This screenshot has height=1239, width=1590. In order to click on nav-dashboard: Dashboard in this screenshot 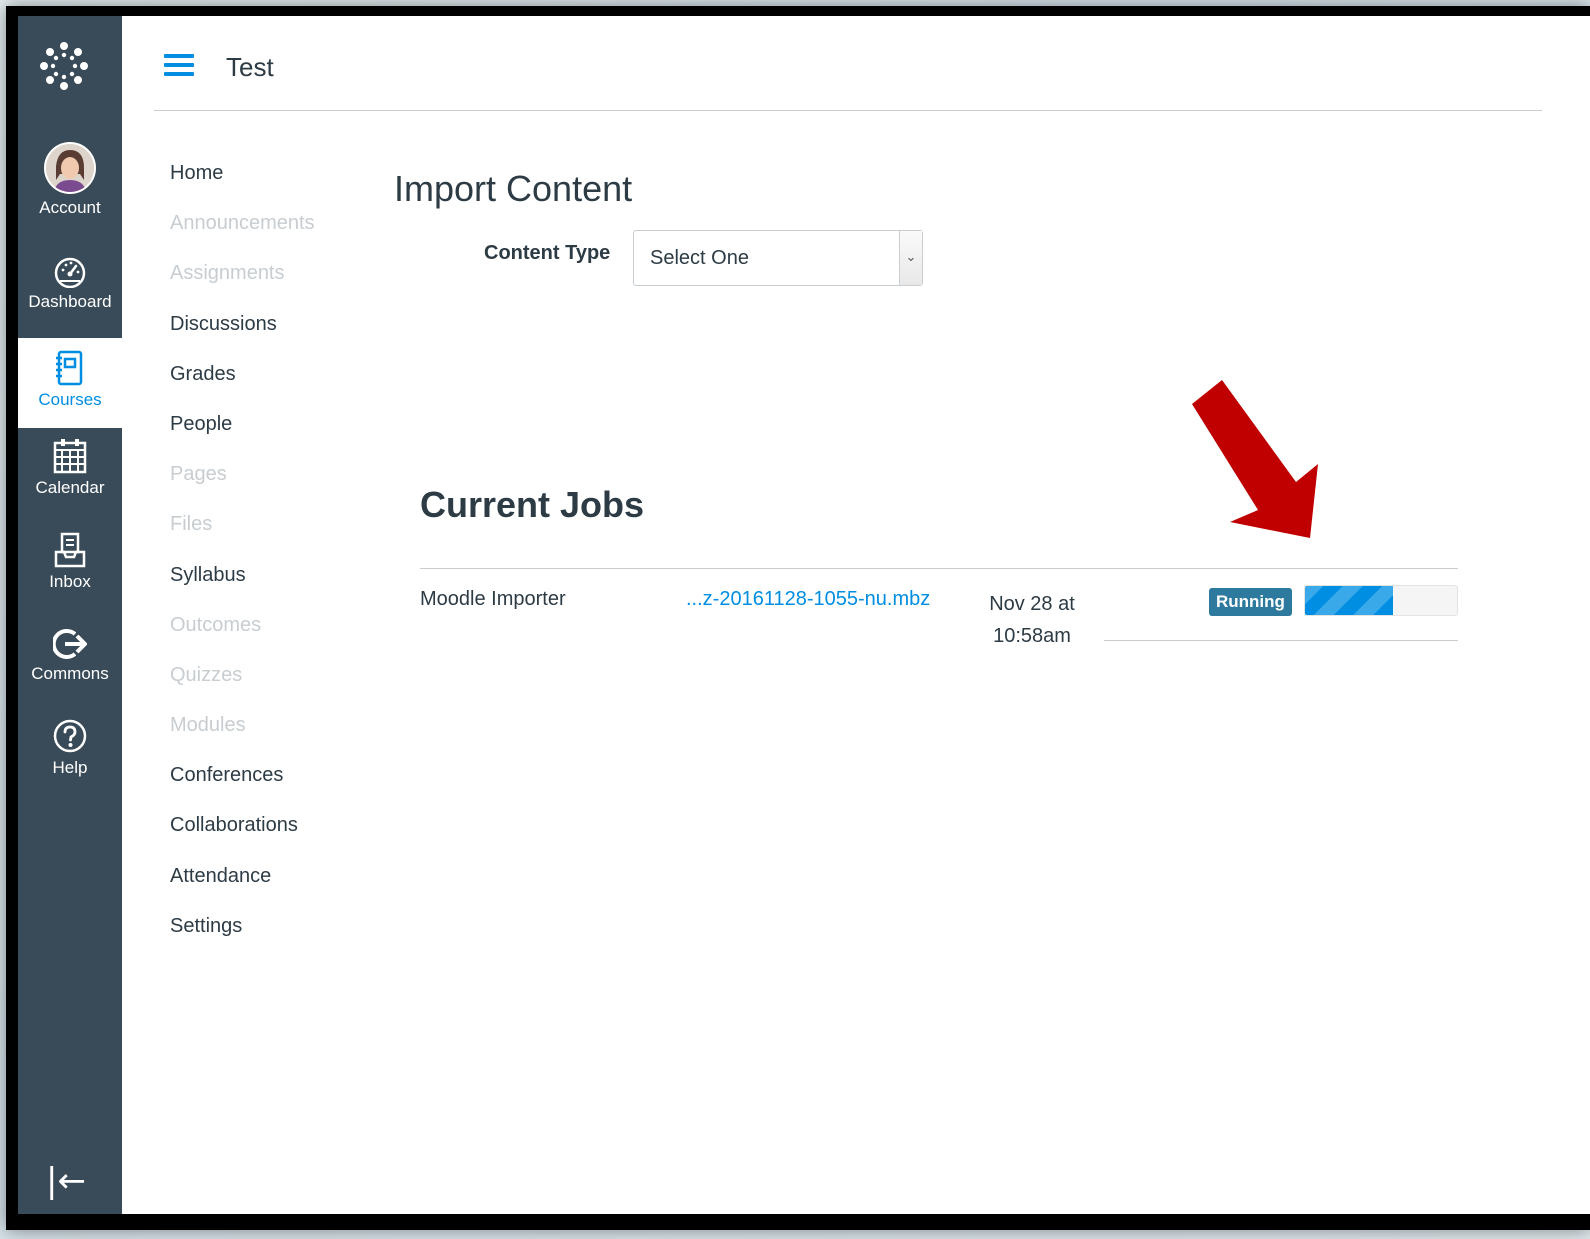, I will do `click(70, 284)`.